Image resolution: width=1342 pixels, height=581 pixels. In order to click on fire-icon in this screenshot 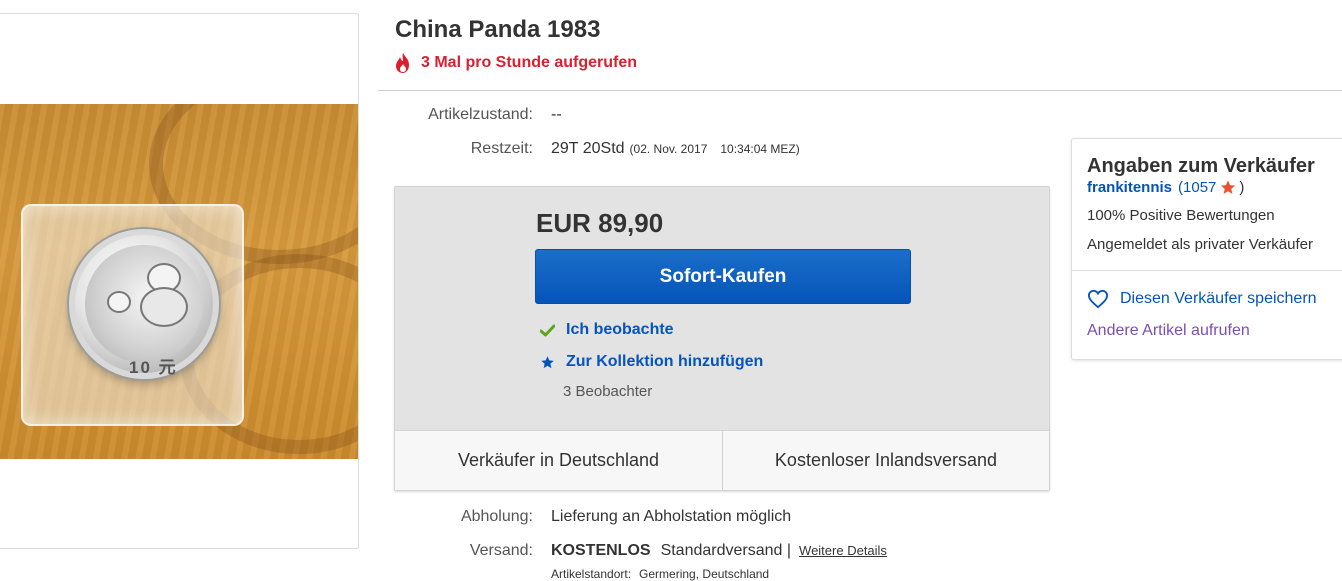, I will do `click(402, 63)`.